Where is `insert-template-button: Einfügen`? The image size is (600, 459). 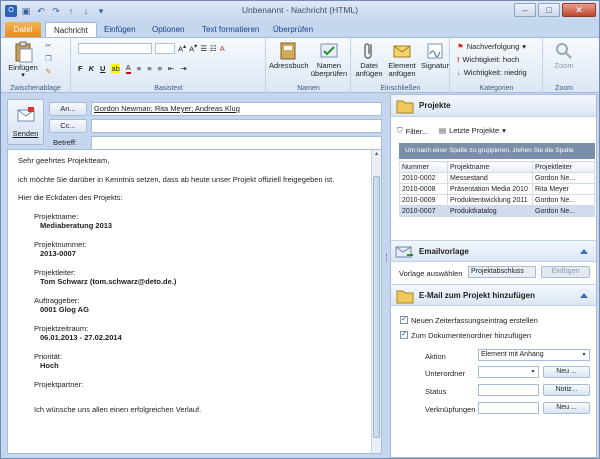
insert-template-button: Einfügen is located at coordinates (565, 272).